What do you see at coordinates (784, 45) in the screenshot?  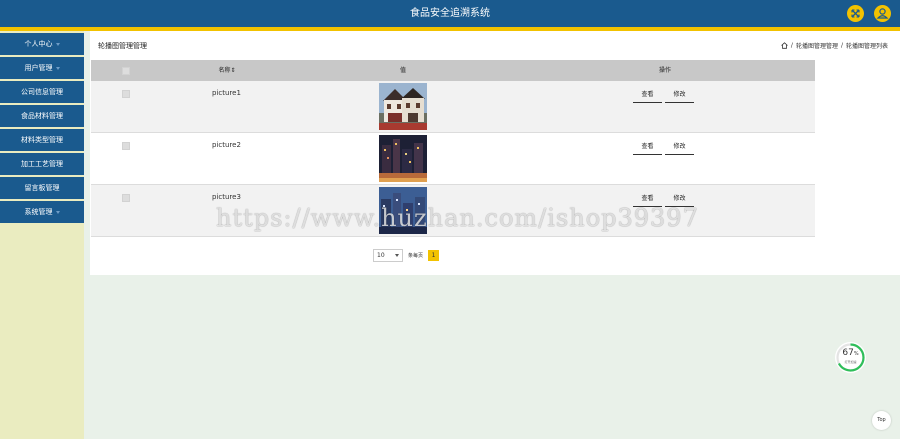 I see `home-icon` at bounding box center [784, 45].